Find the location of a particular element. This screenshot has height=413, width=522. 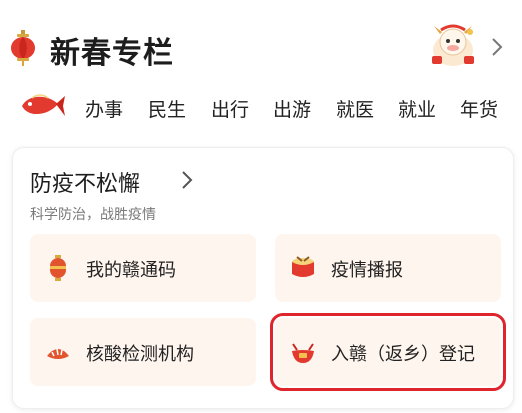

category-item: 年货 is located at coordinates (479, 108).